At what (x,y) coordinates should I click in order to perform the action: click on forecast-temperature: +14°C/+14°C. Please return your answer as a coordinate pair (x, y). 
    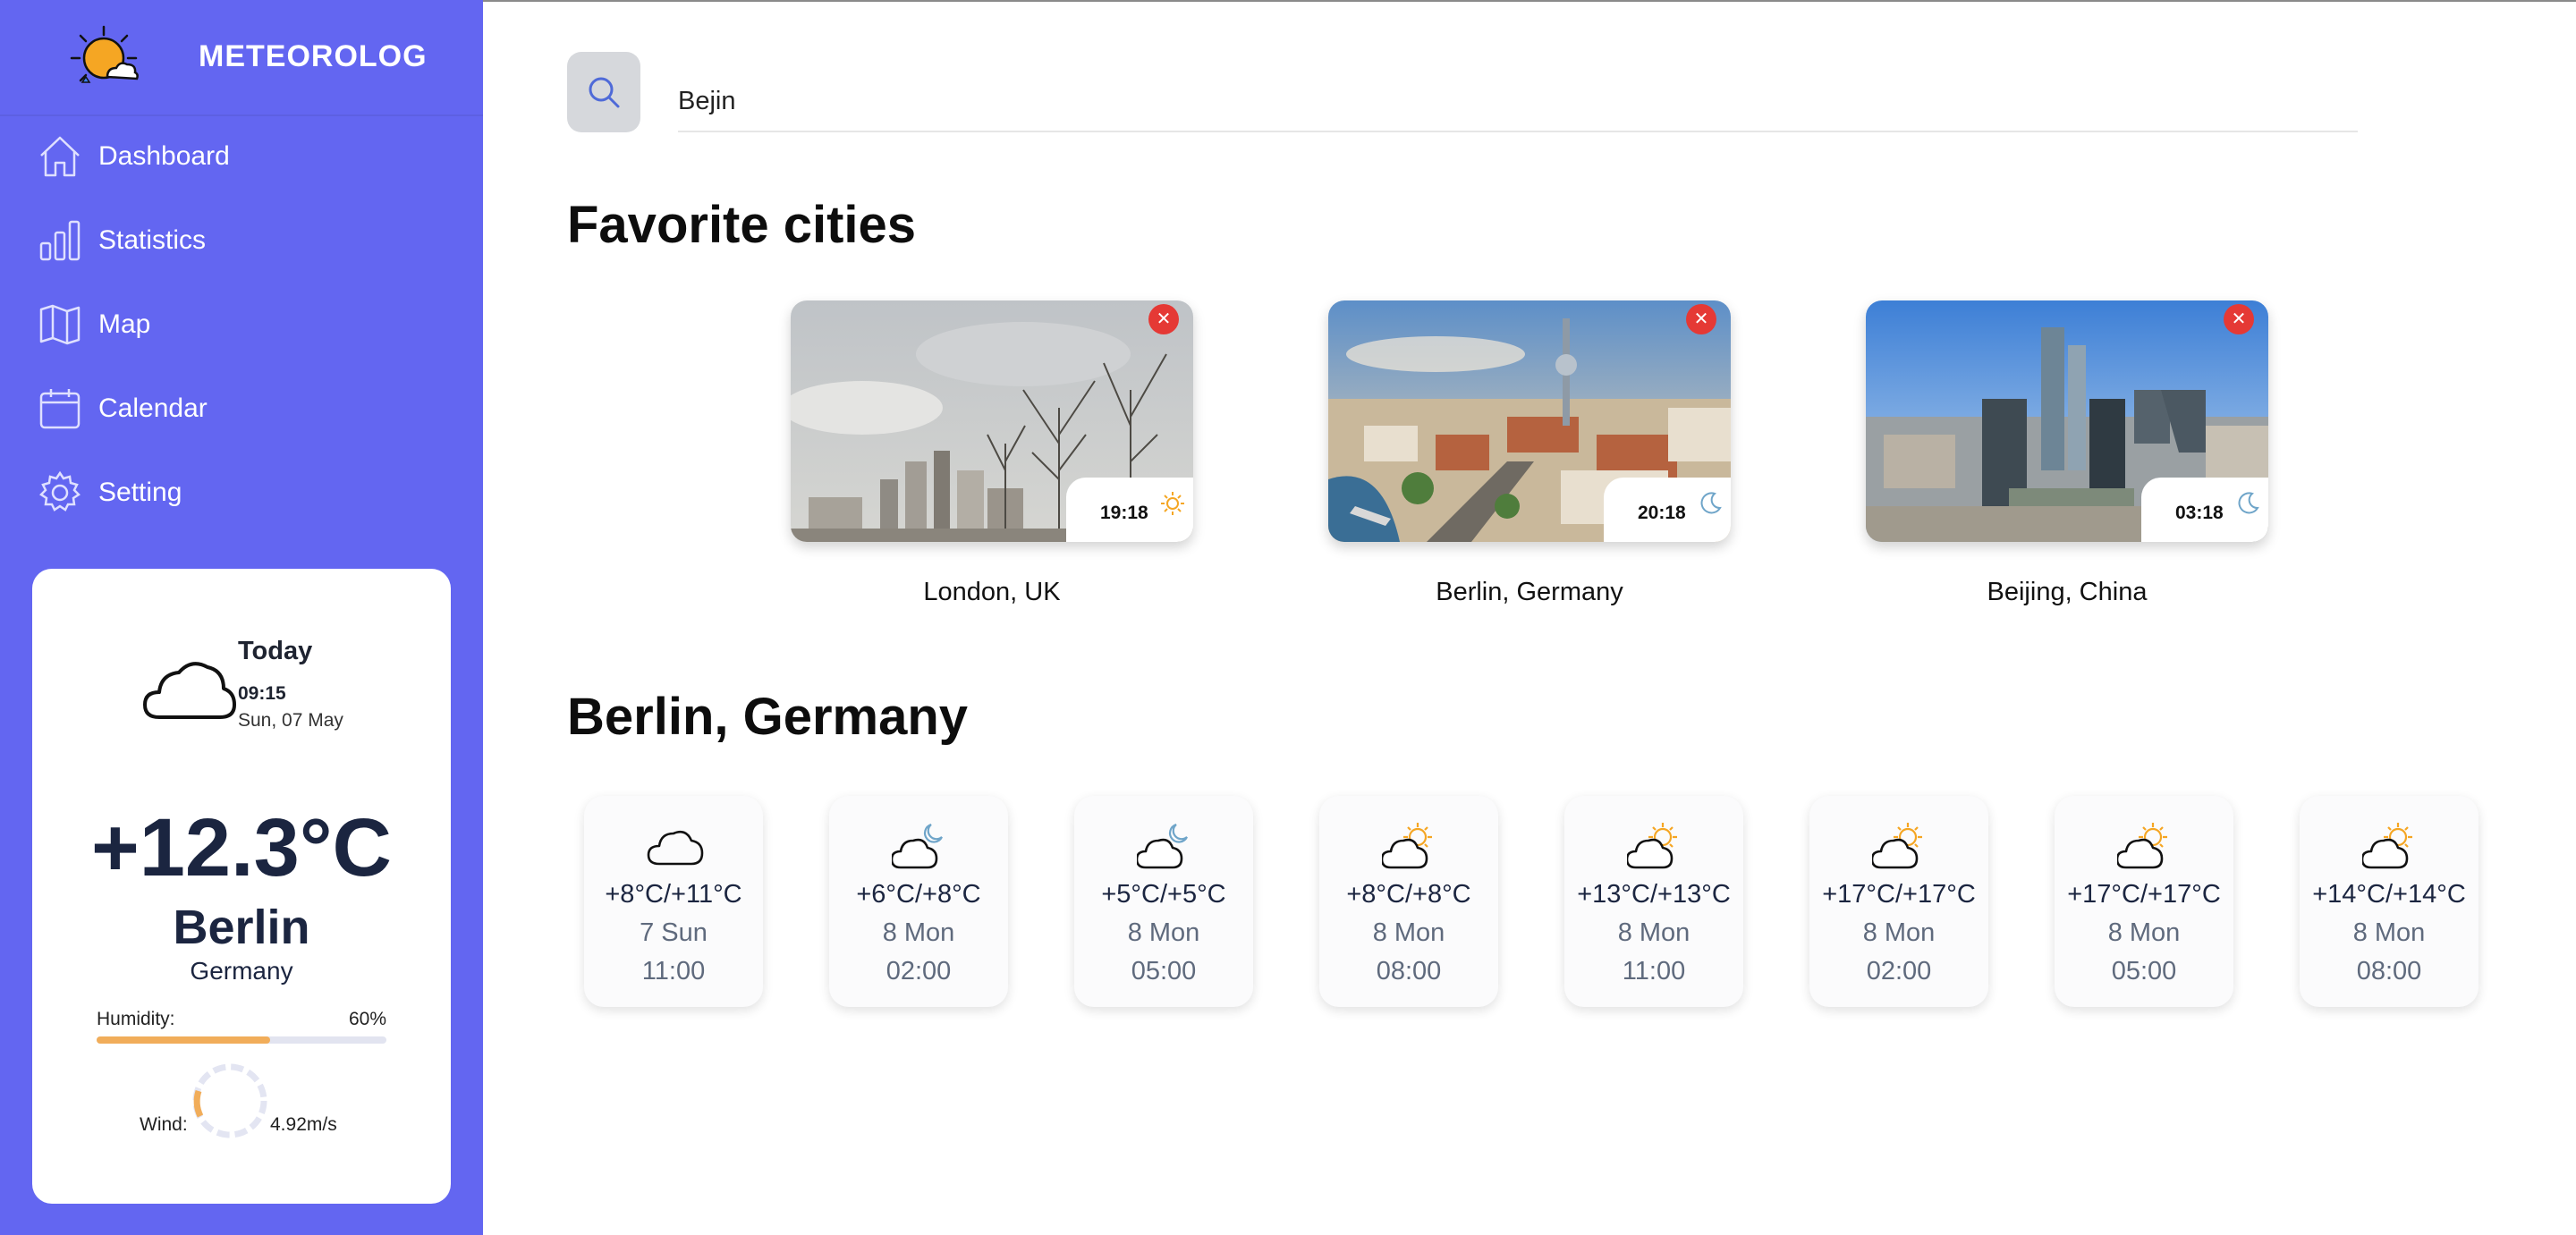
    Looking at the image, I should click on (2389, 894).